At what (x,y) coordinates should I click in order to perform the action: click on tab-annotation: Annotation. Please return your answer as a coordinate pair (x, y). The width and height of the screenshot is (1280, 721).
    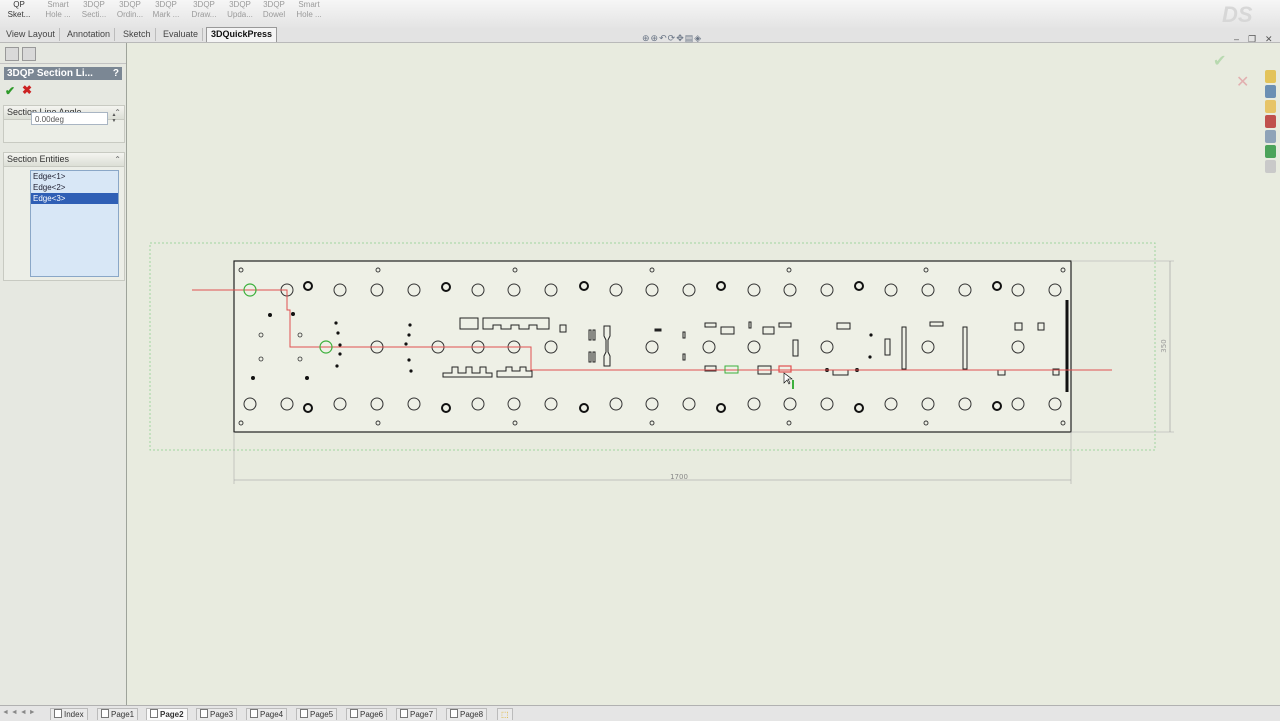
    Looking at the image, I should click on (89, 34).